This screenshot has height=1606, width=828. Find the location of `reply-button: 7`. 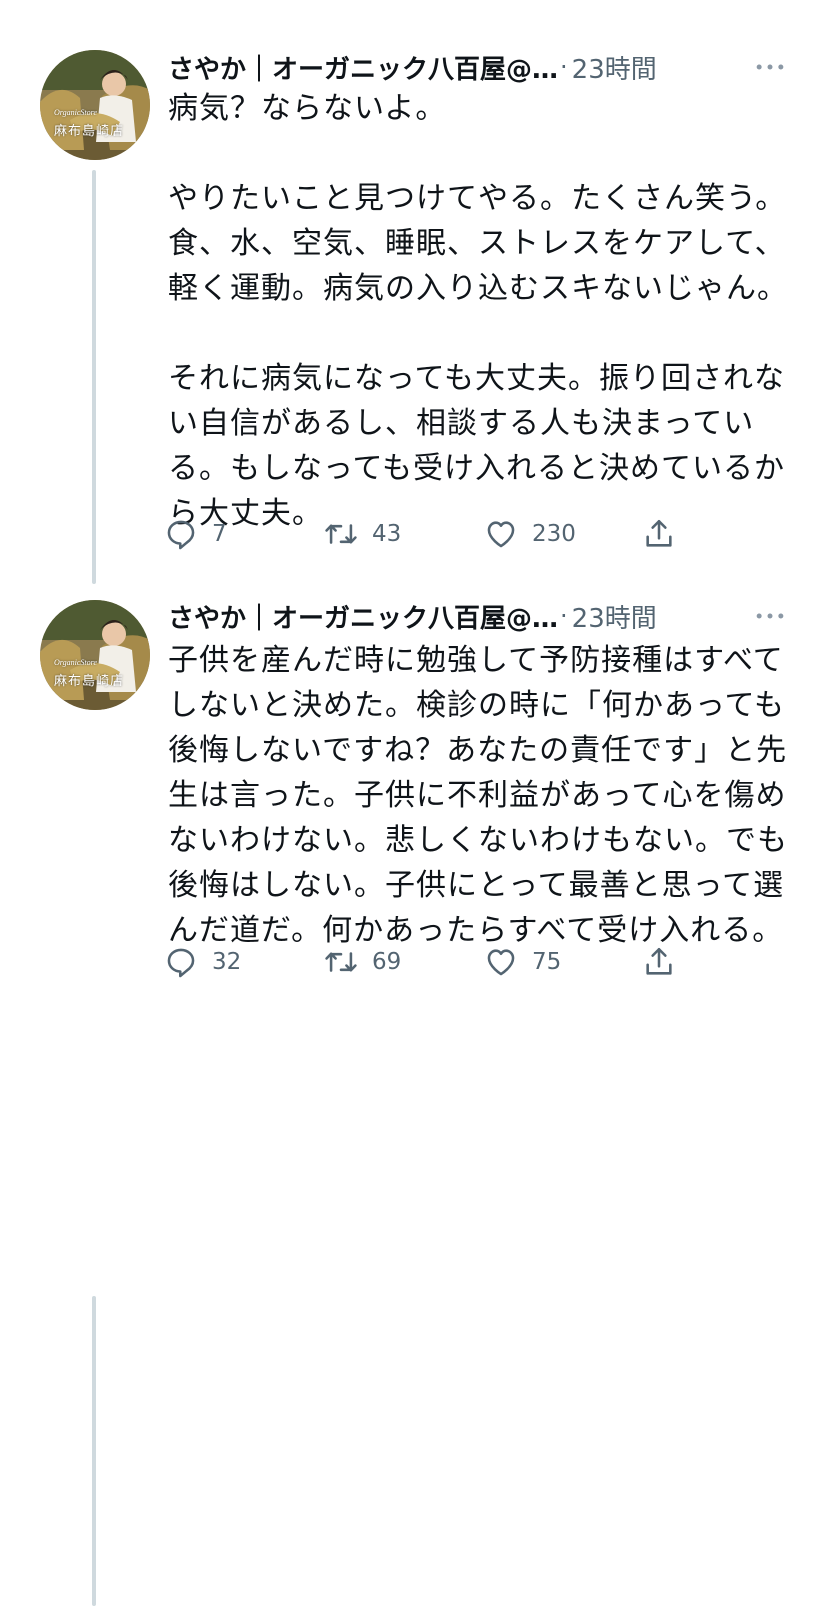

reply-button: 7 is located at coordinates (195, 534).